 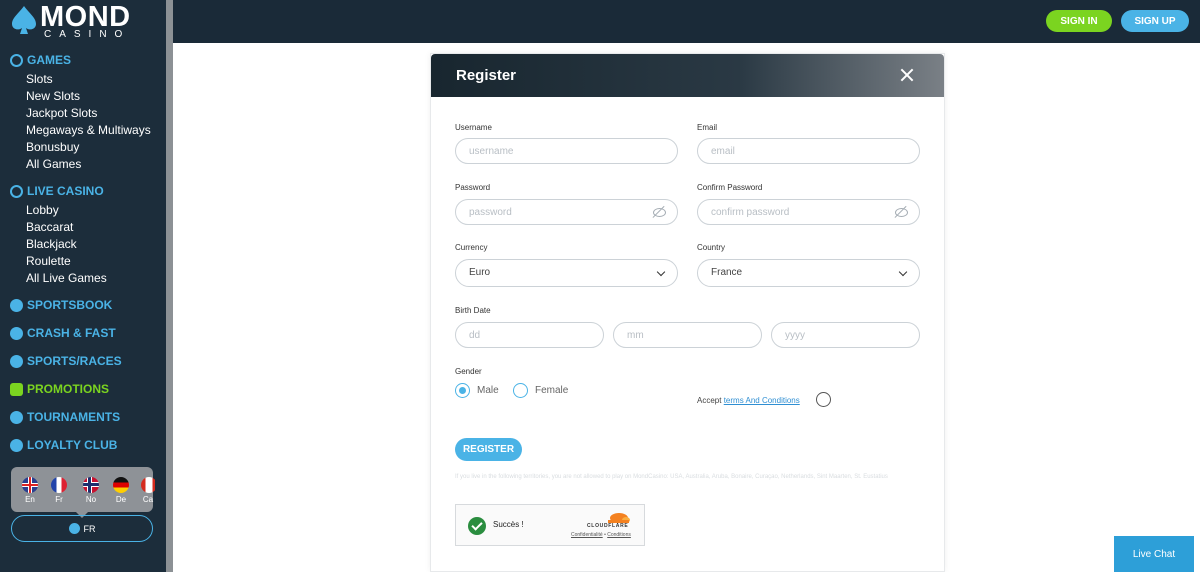 I want to click on currency-value: Euro, so click(x=480, y=272).